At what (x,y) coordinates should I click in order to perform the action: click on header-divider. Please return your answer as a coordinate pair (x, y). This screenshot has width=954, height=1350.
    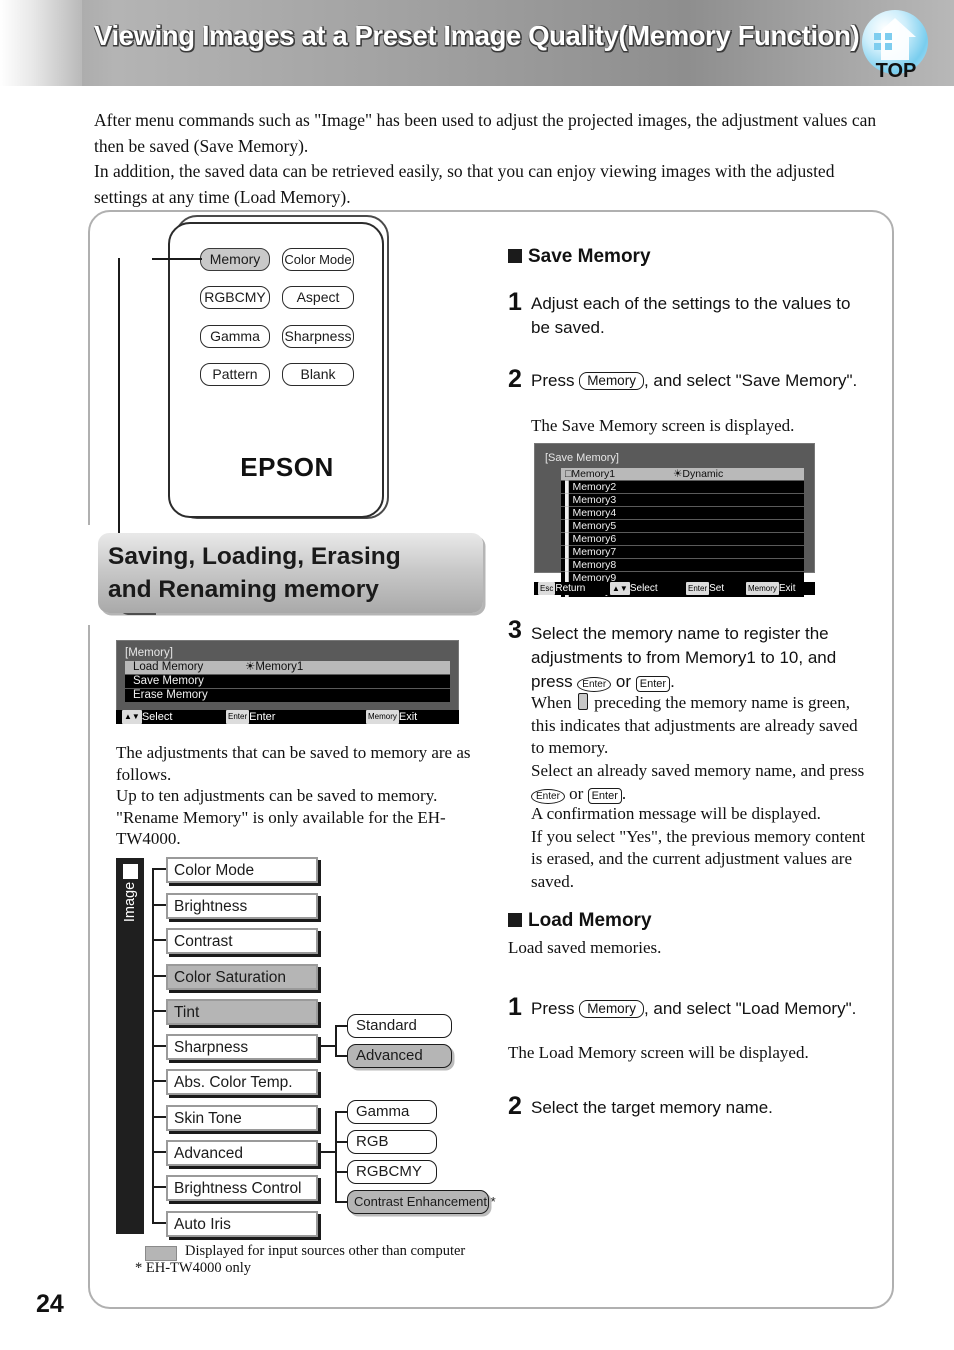
    Looking at the image, I should click on (477, 87).